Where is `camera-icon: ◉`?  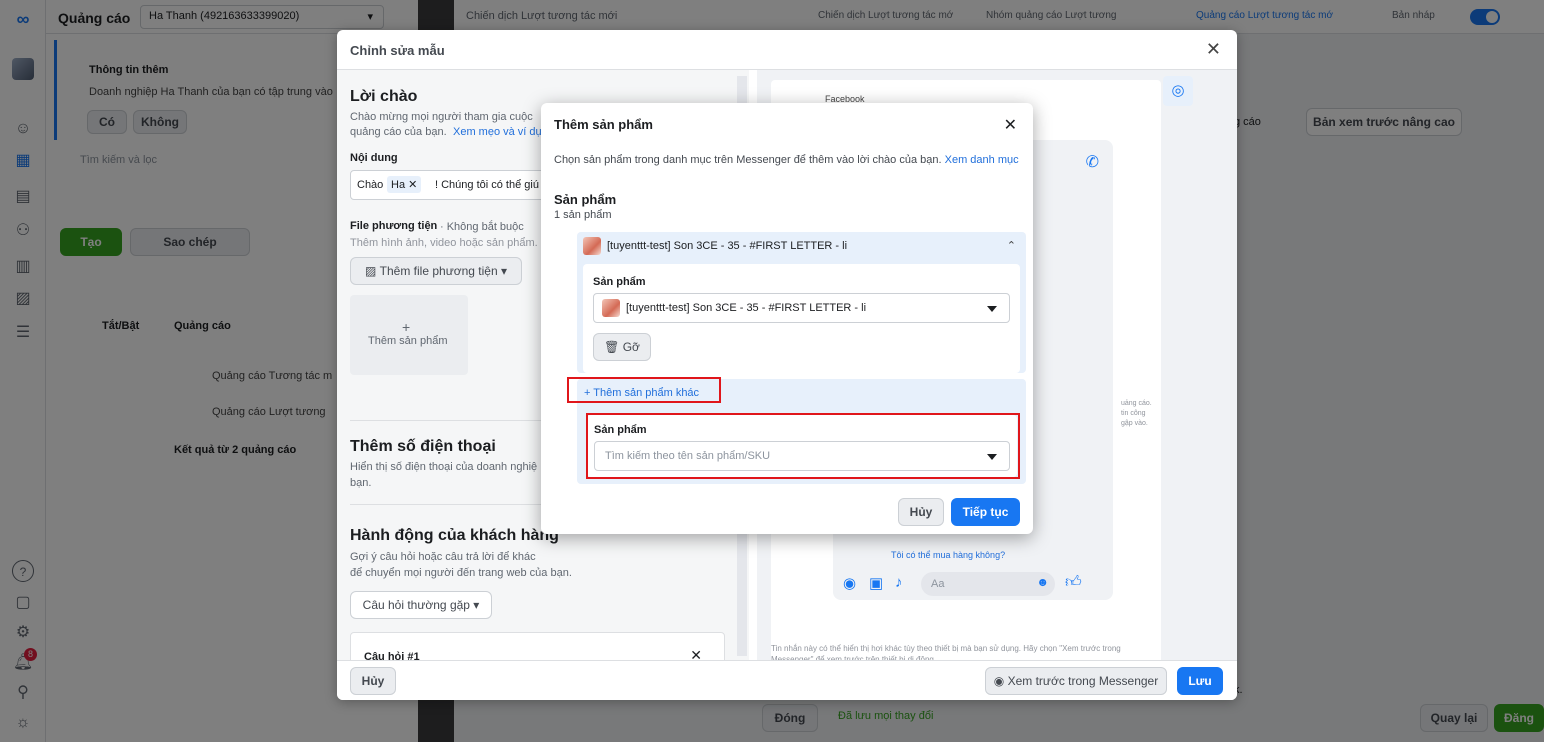 camera-icon: ◉ is located at coordinates (849, 583).